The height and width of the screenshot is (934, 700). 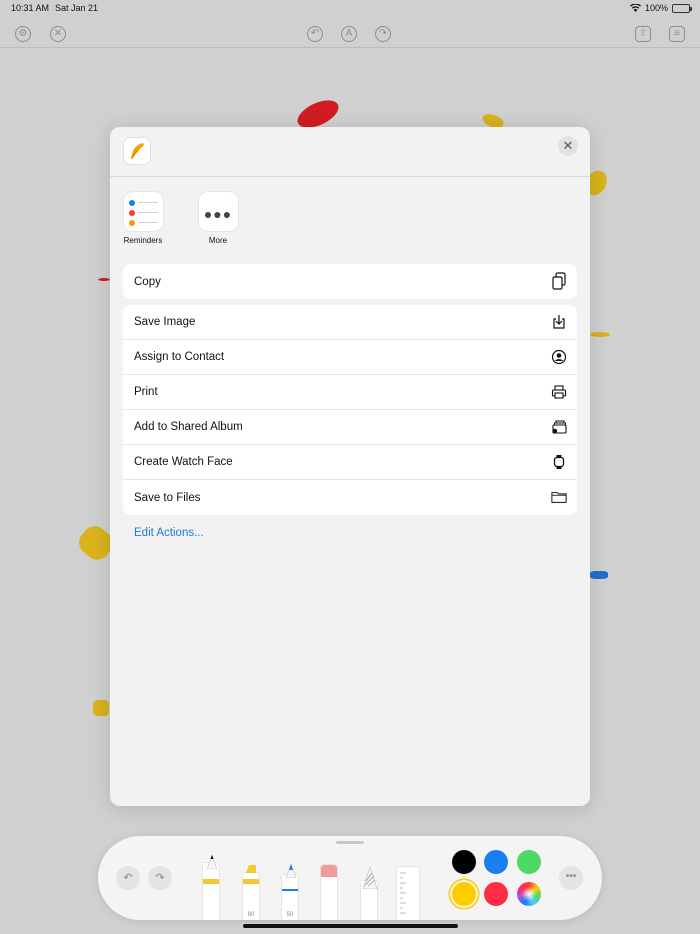 I want to click on markup-top-bar: ⚙ ✕ ↶ A ↷ ⇧ ≡, so click(x=350, y=34).